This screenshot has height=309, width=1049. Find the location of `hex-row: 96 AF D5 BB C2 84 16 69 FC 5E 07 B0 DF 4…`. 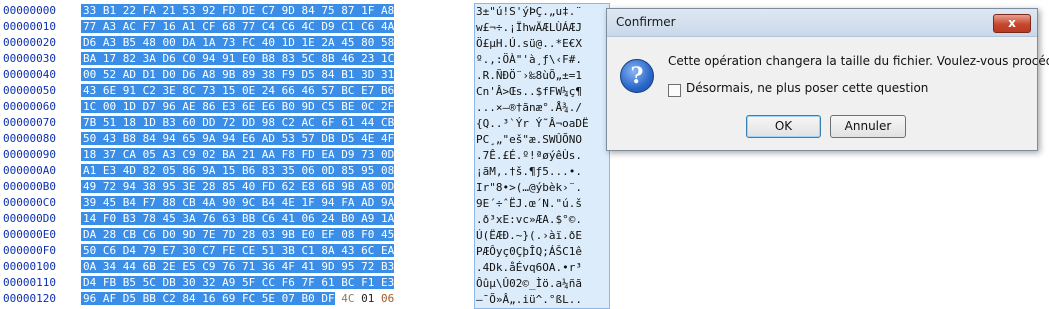

hex-row: 96 AF D5 BB C2 84 16 69 FC 5E 07 B0 DF 4… is located at coordinates (274, 299).